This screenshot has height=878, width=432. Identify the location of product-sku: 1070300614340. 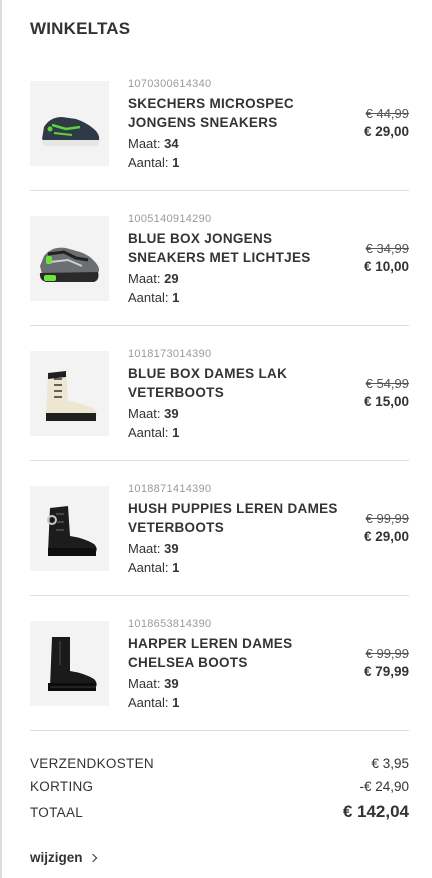
(170, 84).